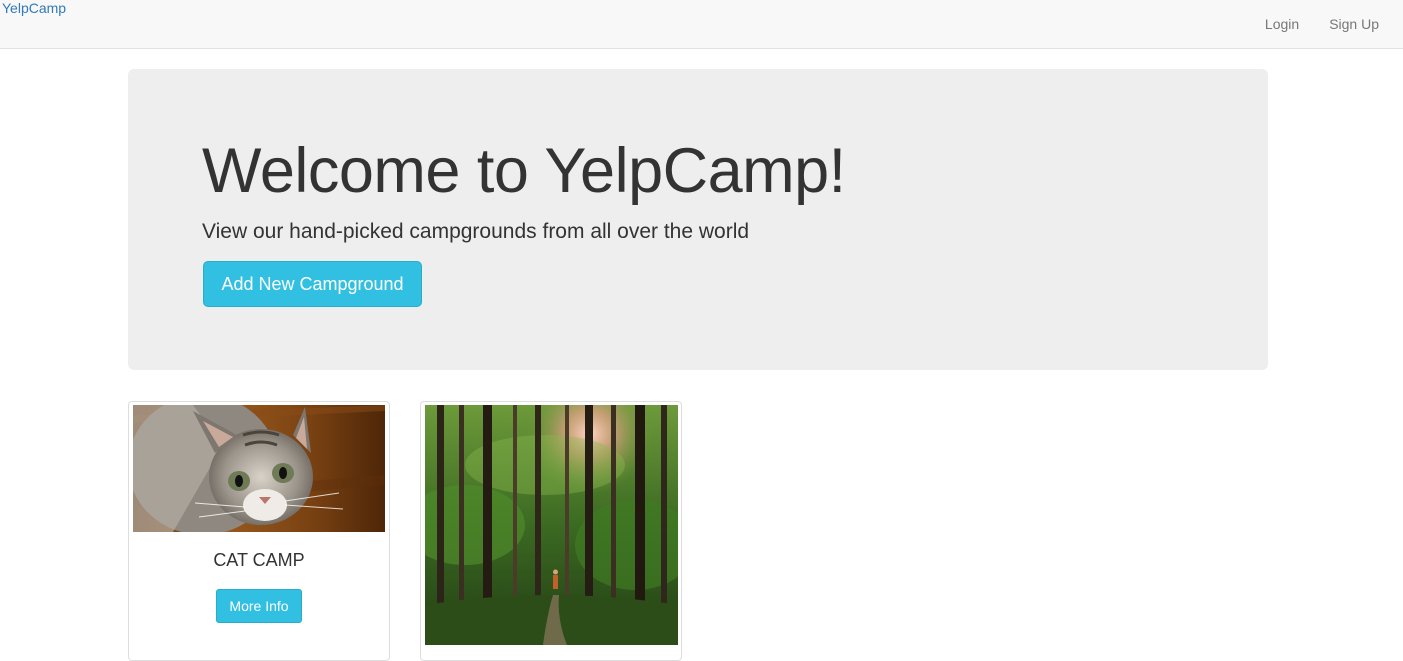  Describe the element at coordinates (1358, 24) in the screenshot. I see `signup-link: Sign Up` at that location.